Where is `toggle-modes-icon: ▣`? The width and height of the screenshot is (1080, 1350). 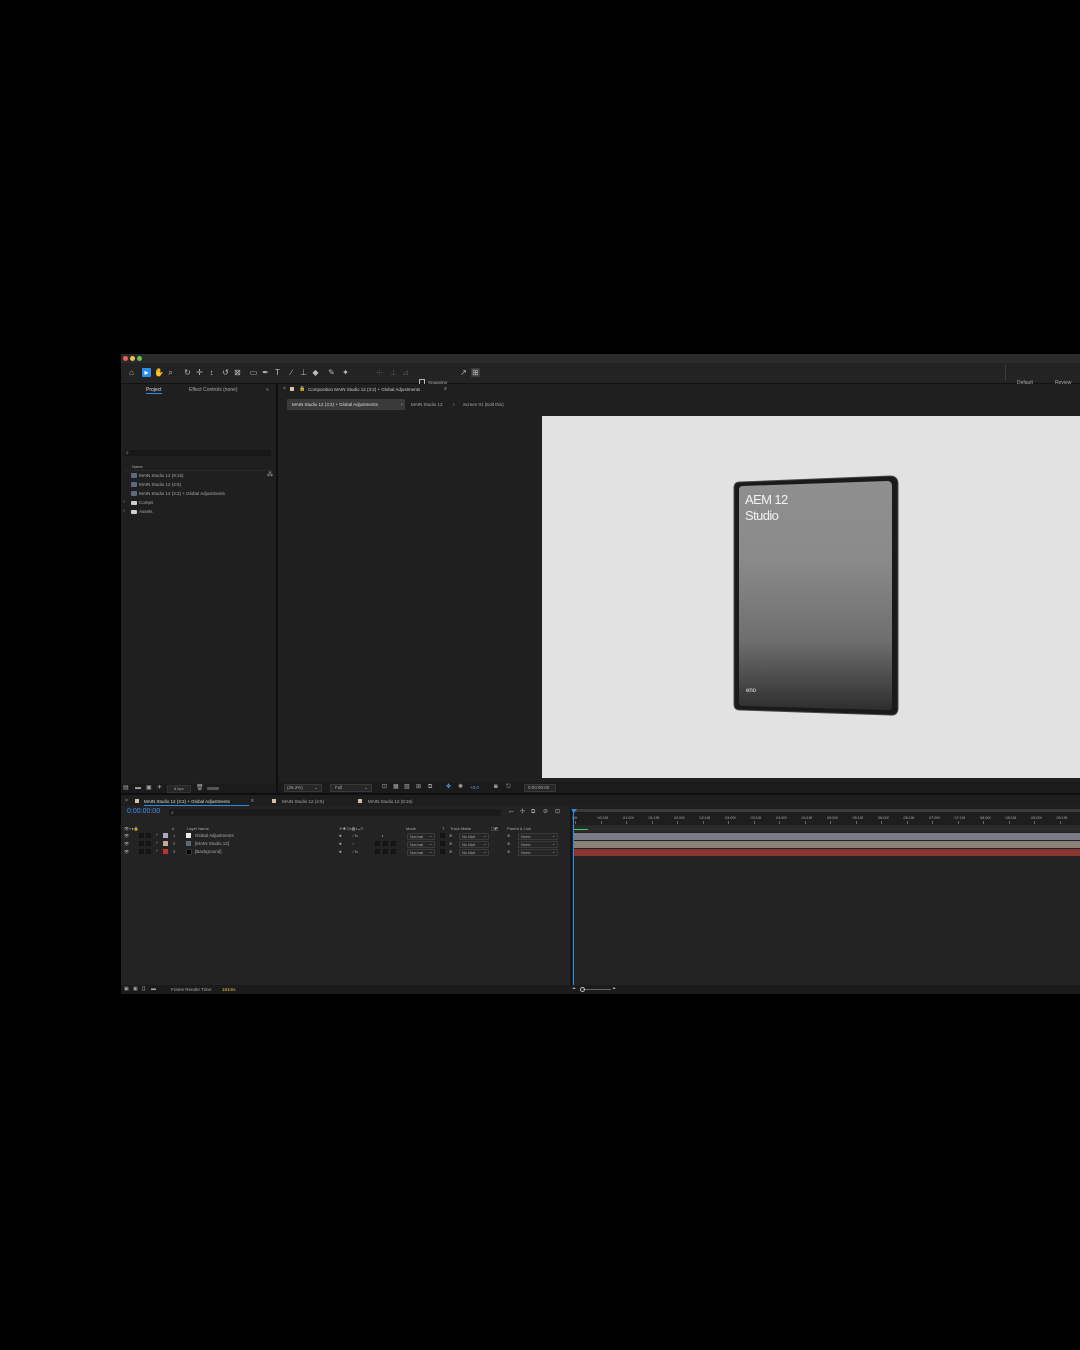
toggle-modes-icon: ▣ is located at coordinates (135, 989).